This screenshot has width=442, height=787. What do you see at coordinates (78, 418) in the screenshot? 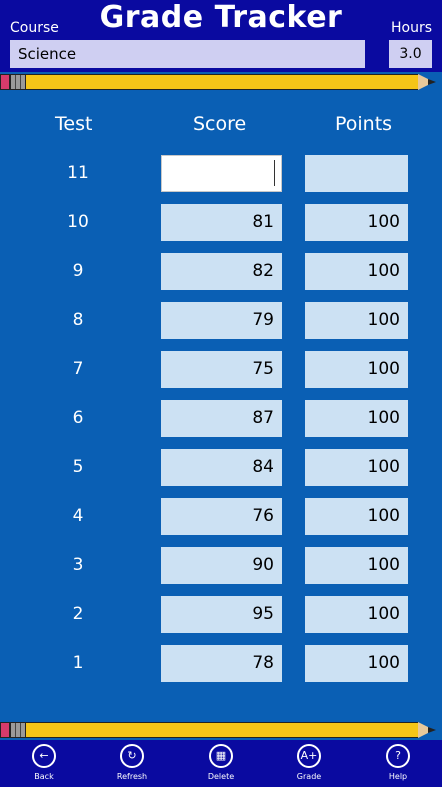
I see `test-number: 6` at bounding box center [78, 418].